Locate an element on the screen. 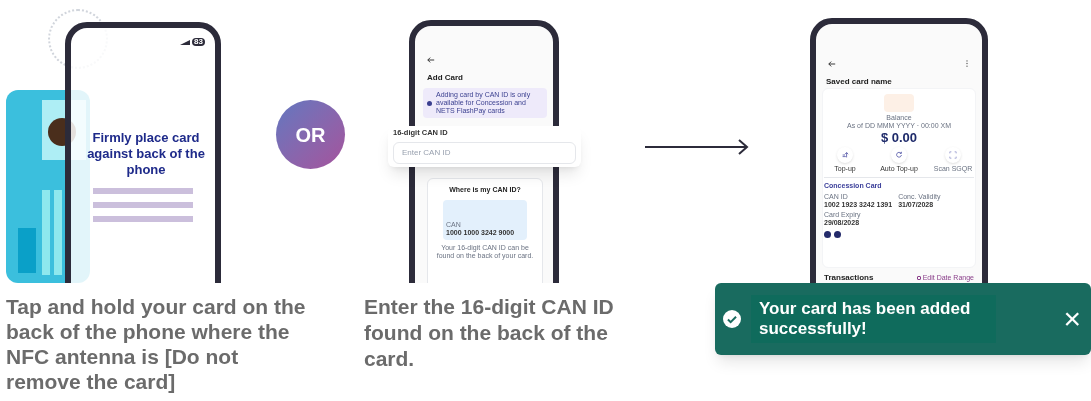  right-arrow-icon is located at coordinates (697, 147).